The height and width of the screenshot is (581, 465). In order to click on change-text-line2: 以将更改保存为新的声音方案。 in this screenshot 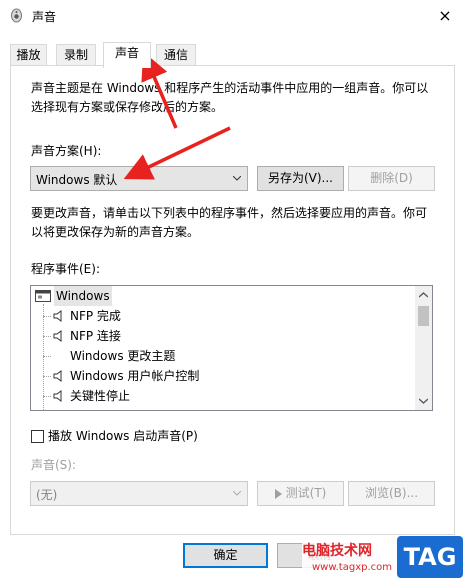, I will do `click(115, 232)`.